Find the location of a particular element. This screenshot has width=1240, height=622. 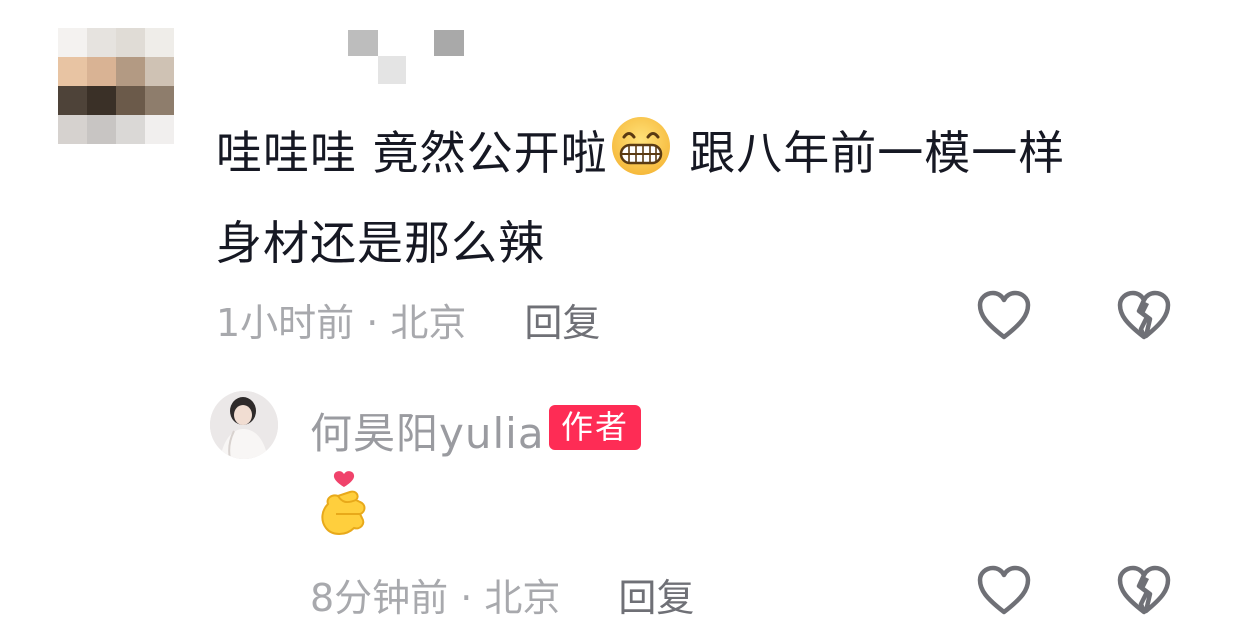

avatar is located at coordinates (116, 86).